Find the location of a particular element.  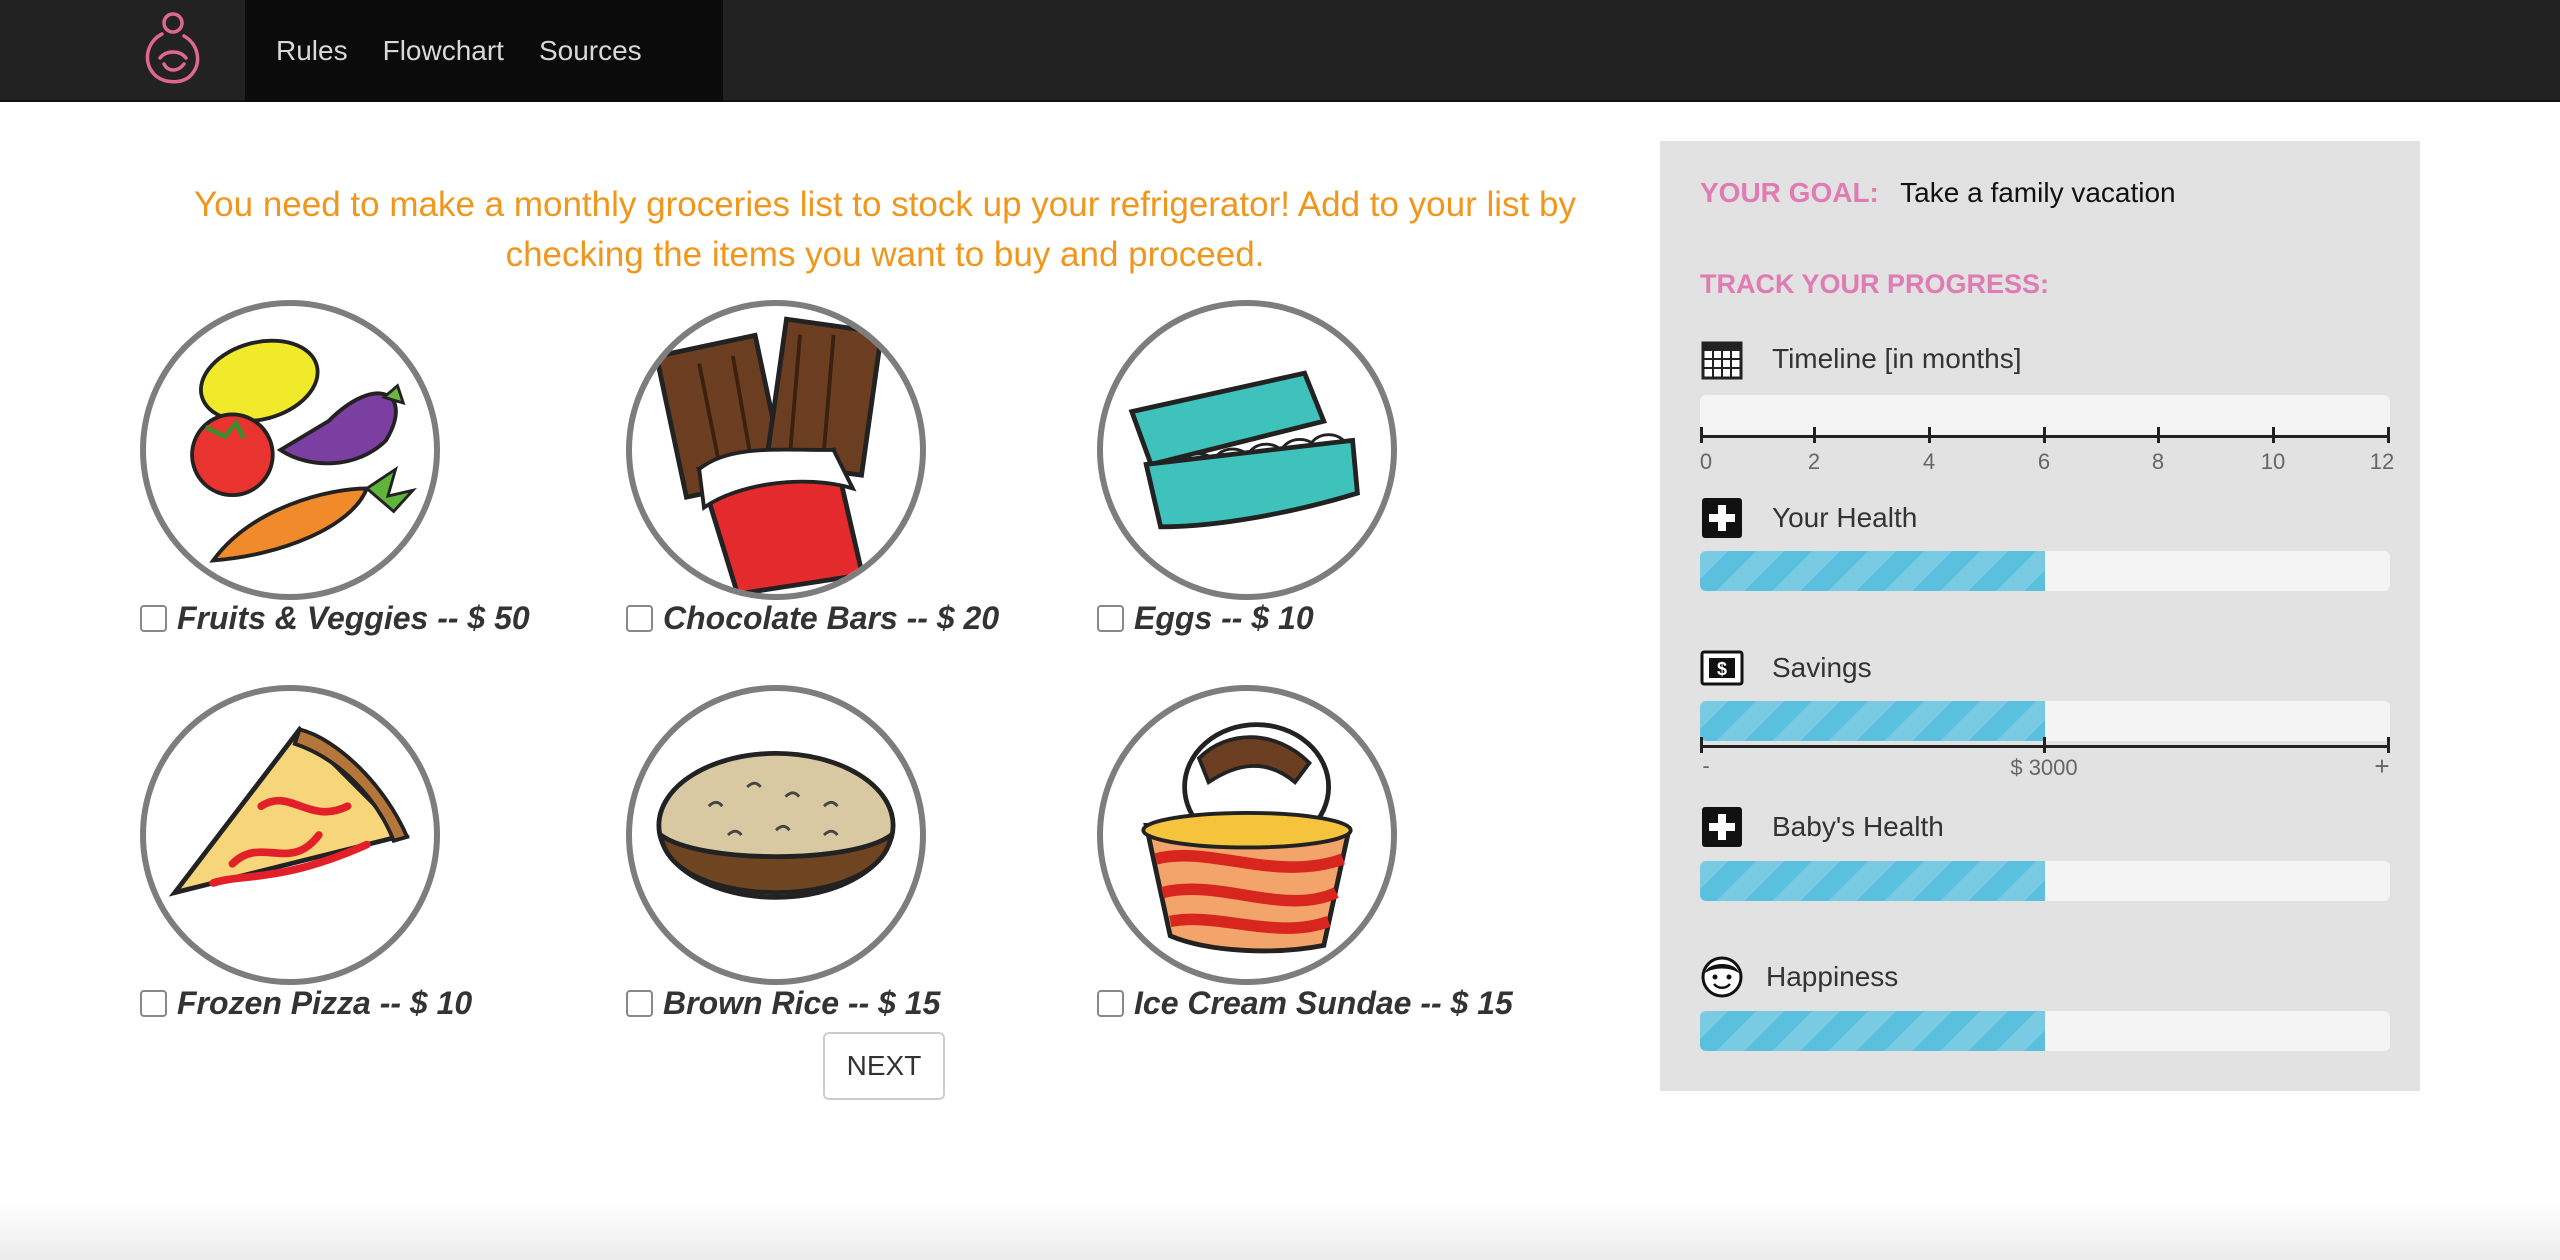

nav-link-rules: Rules is located at coordinates (296, 51).